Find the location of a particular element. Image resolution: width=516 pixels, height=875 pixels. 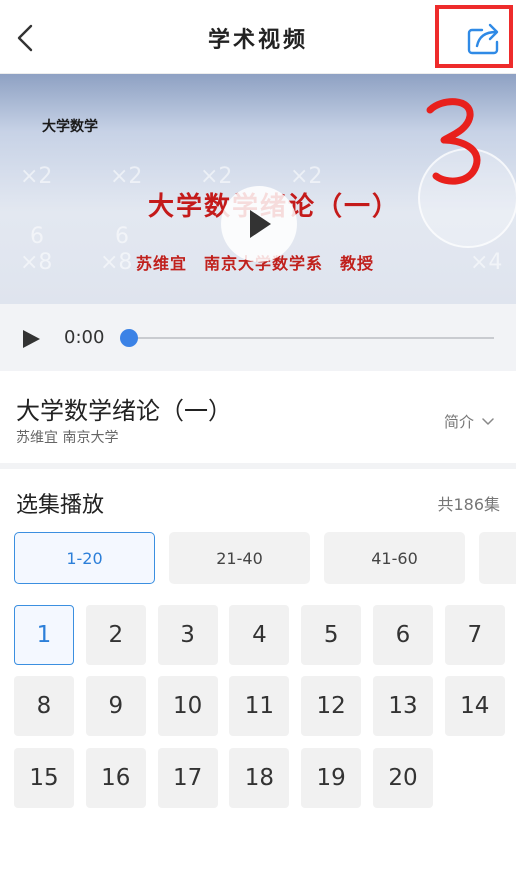

episode-item: 20 is located at coordinates (403, 777).